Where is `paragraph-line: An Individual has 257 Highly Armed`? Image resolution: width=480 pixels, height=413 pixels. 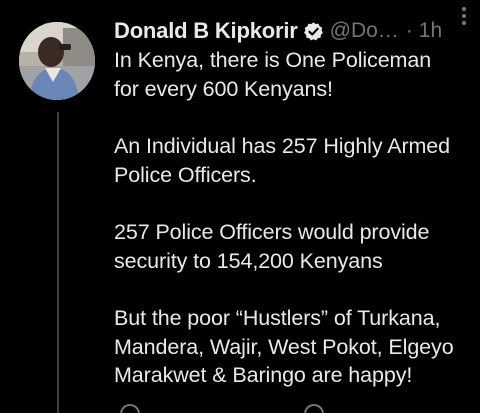 paragraph-line: An Individual has 257 Highly Armed is located at coordinates (282, 146).